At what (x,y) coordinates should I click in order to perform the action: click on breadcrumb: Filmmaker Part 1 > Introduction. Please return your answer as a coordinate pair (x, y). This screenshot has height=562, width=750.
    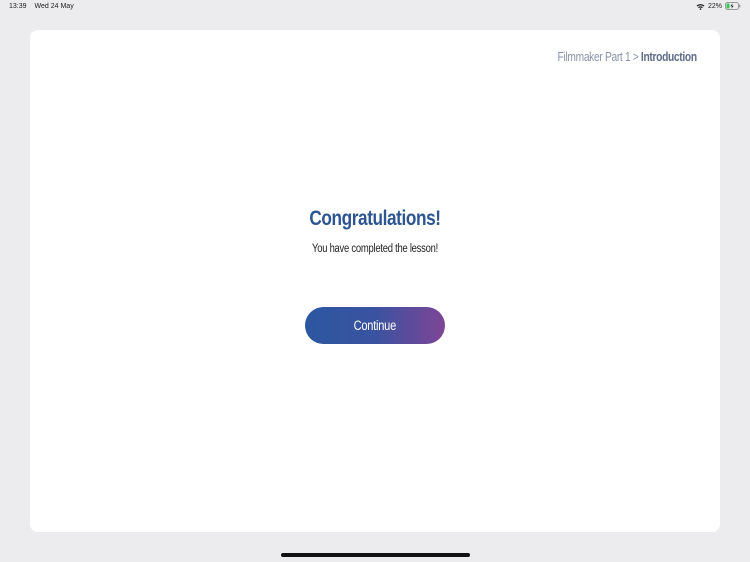
    Looking at the image, I should click on (628, 57).